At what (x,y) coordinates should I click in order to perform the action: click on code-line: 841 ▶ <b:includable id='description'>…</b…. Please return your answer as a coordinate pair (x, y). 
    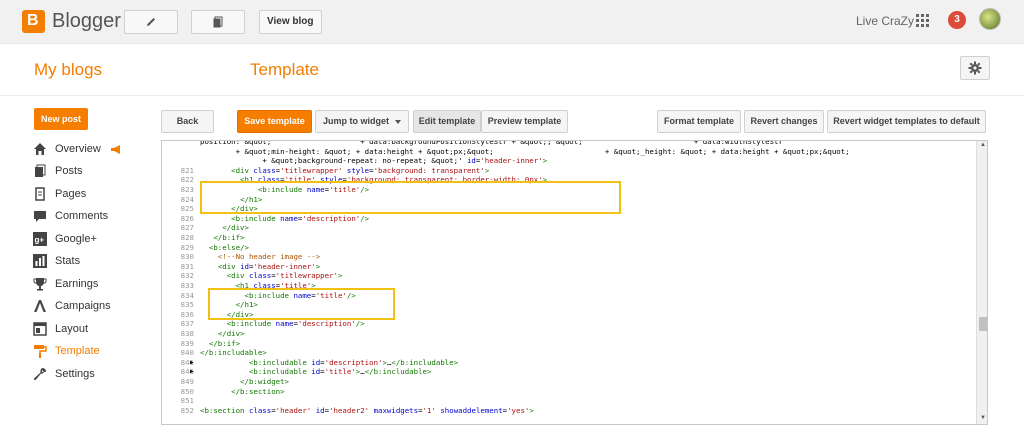
    Looking at the image, I should click on (569, 363).